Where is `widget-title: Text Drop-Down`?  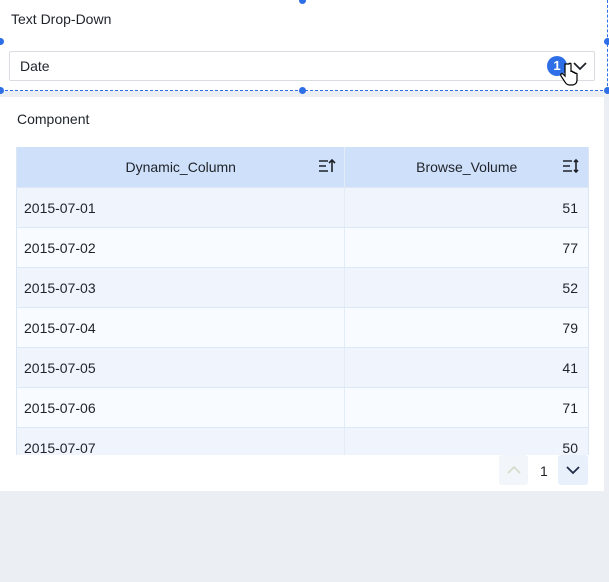 widget-title: Text Drop-Down is located at coordinates (61, 19).